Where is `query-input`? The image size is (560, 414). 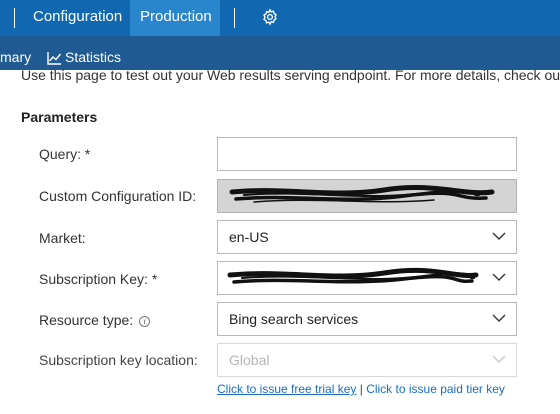 query-input is located at coordinates (367, 154).